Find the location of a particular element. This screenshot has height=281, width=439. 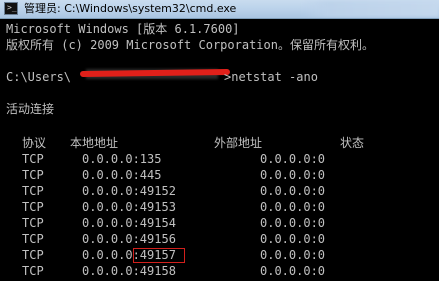

row-local-address: 0.0.0.0:135 is located at coordinates (122, 159).